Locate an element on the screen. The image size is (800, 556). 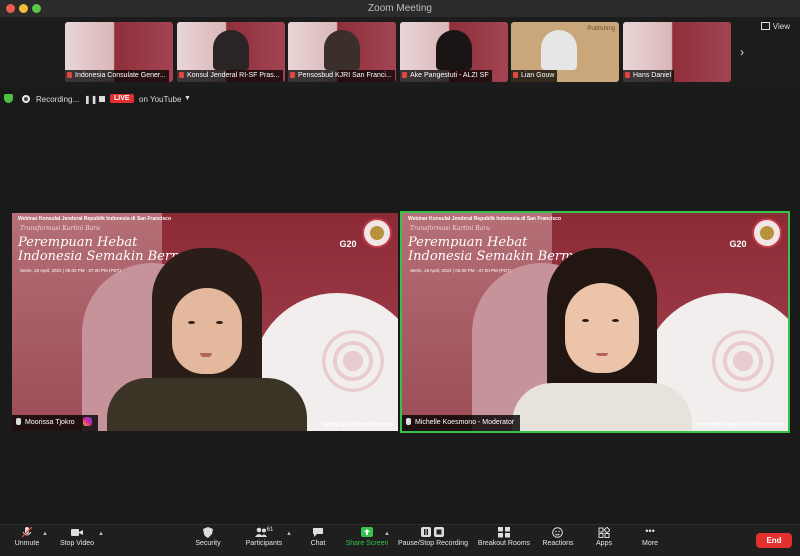
security-label: Security is located at coordinates (208, 543).